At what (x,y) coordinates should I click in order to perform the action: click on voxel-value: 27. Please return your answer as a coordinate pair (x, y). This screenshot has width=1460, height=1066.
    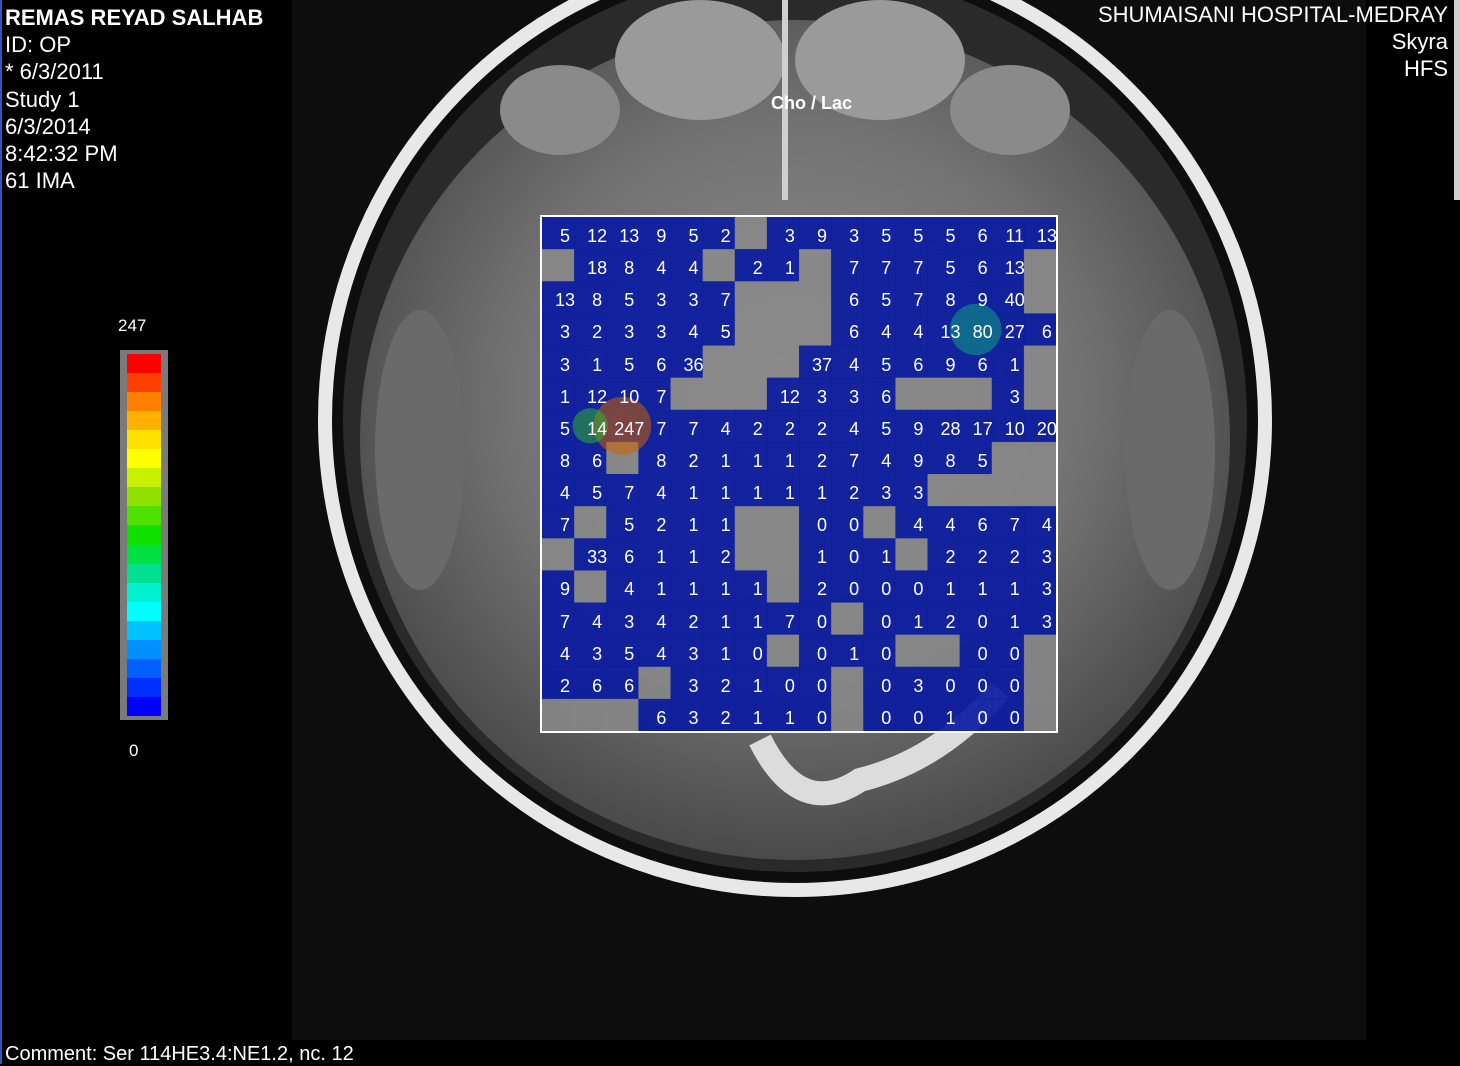
    Looking at the image, I should click on (1014, 332).